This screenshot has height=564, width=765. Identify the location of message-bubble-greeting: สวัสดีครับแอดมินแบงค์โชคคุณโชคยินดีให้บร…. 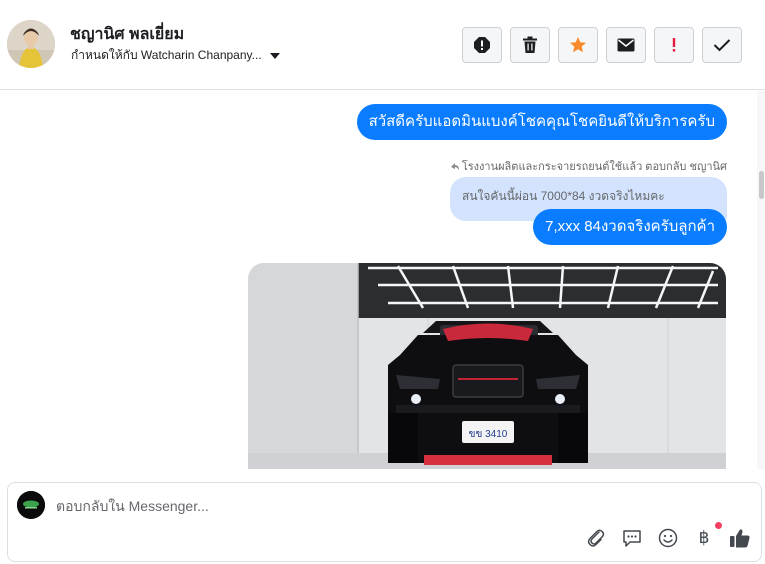
(541, 122).